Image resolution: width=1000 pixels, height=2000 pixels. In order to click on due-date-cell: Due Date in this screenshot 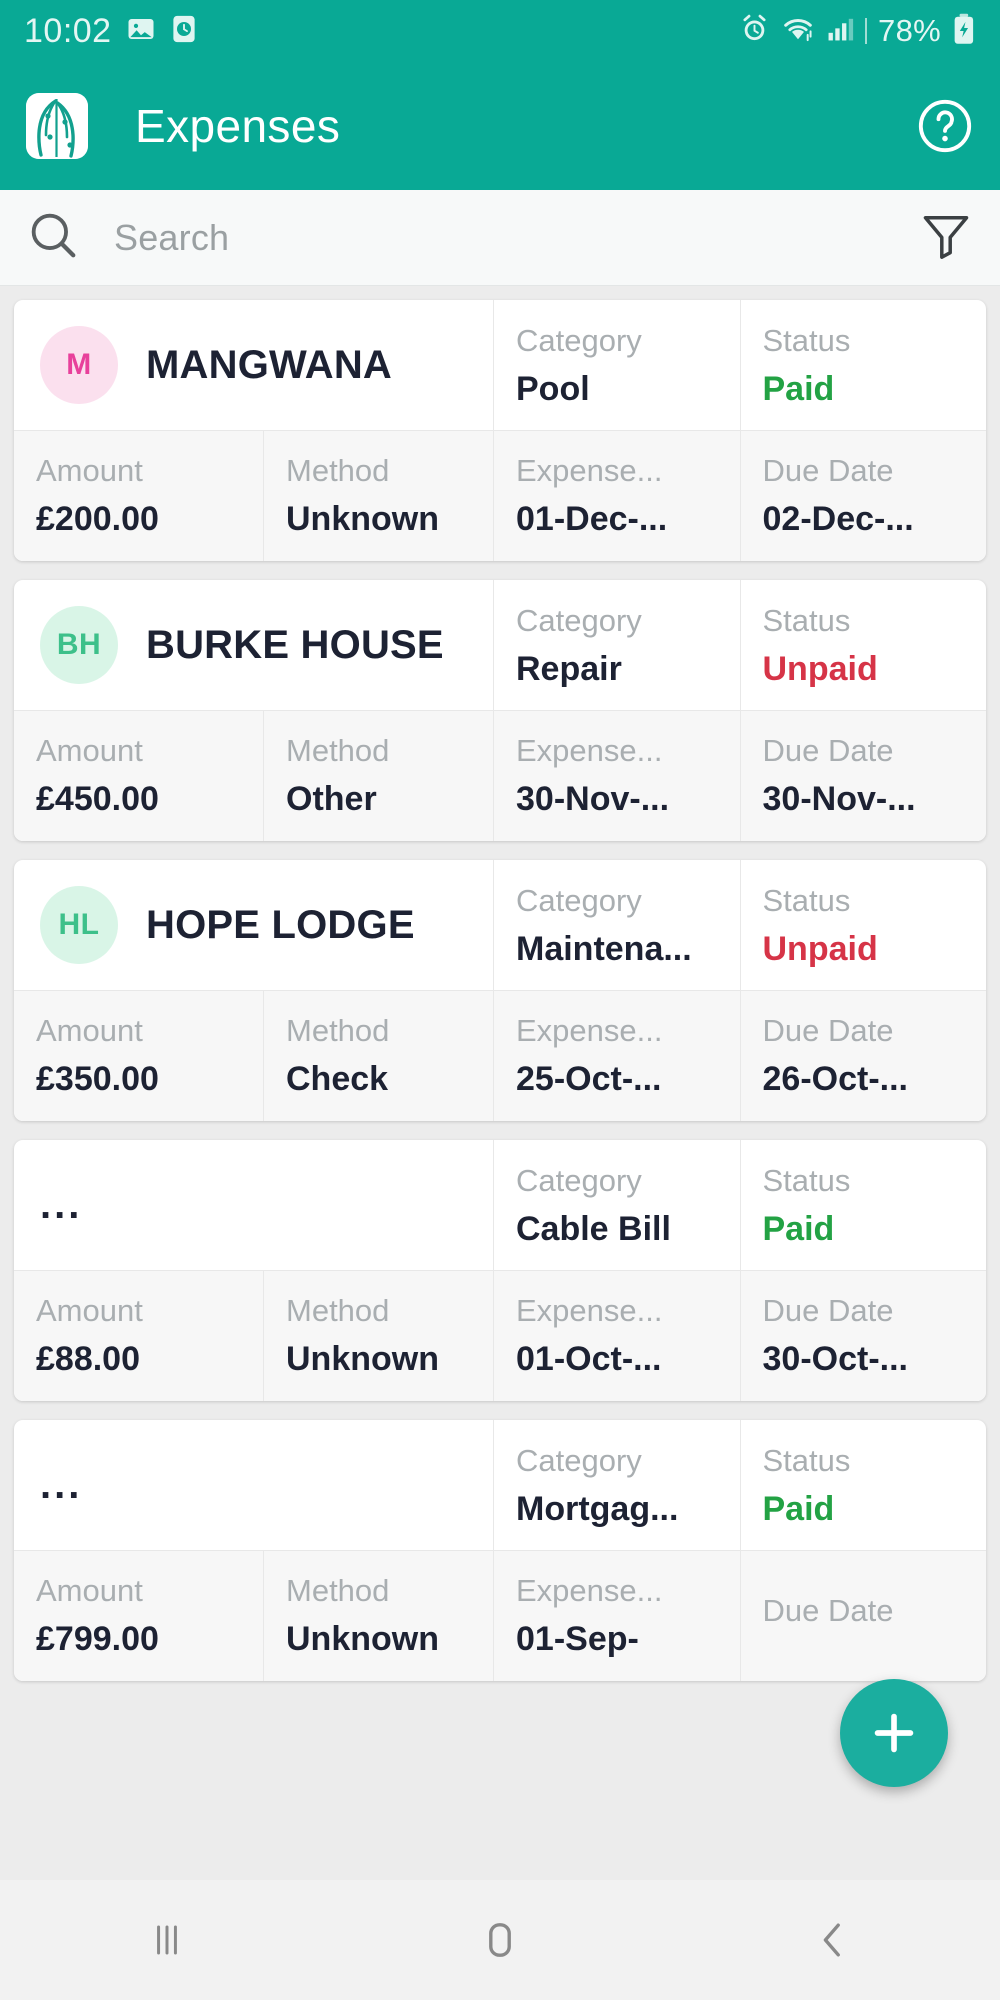, I will do `click(864, 1616)`.